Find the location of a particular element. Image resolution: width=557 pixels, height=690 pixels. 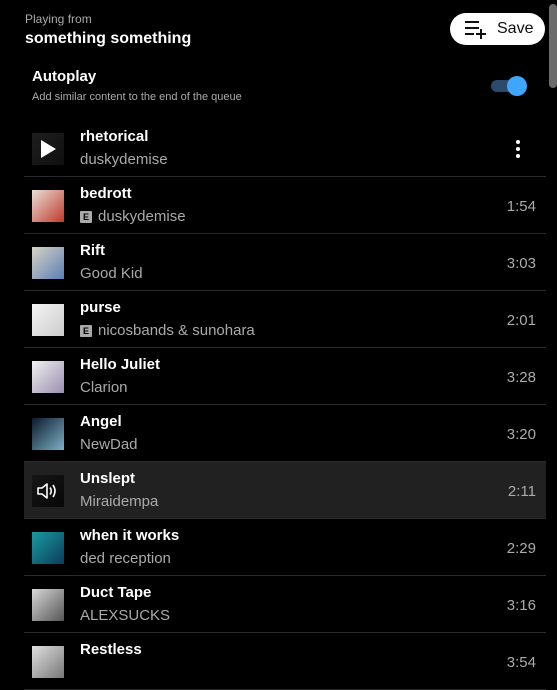

track-artist-line: duskydemise is located at coordinates (124, 159).